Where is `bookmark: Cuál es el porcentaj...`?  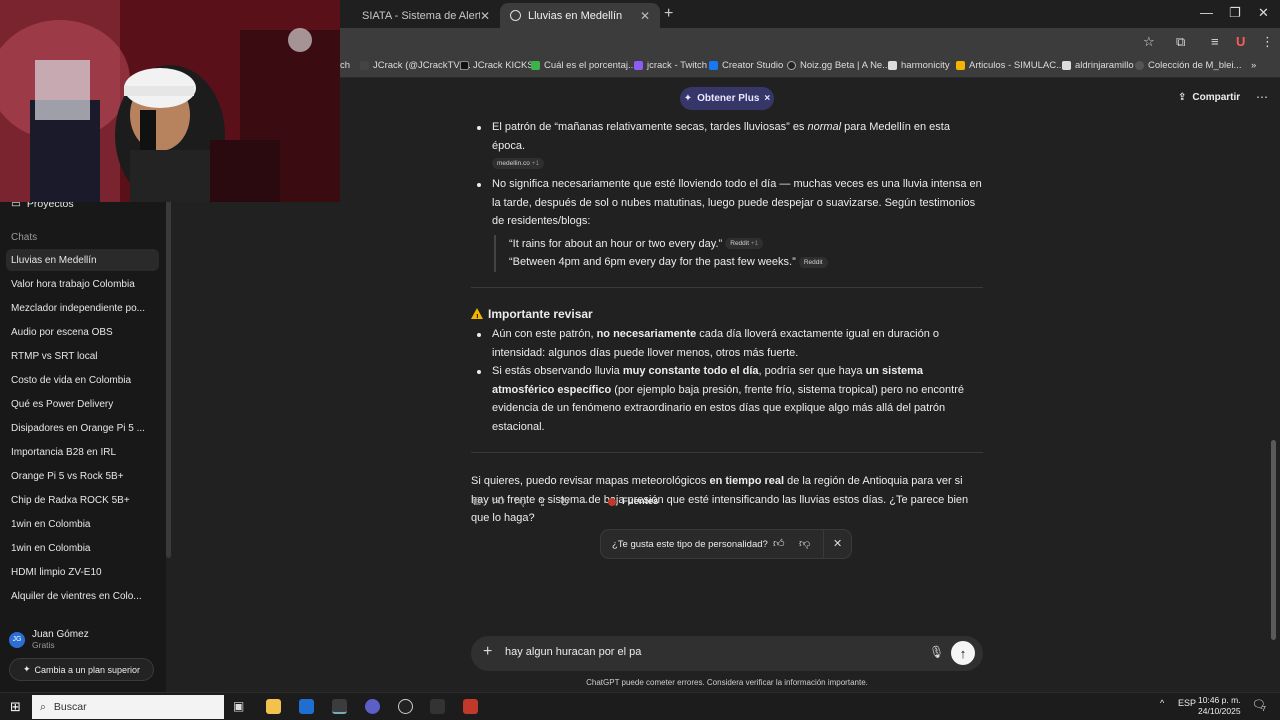 bookmark: Cuál es el porcentaj... is located at coordinates (583, 65).